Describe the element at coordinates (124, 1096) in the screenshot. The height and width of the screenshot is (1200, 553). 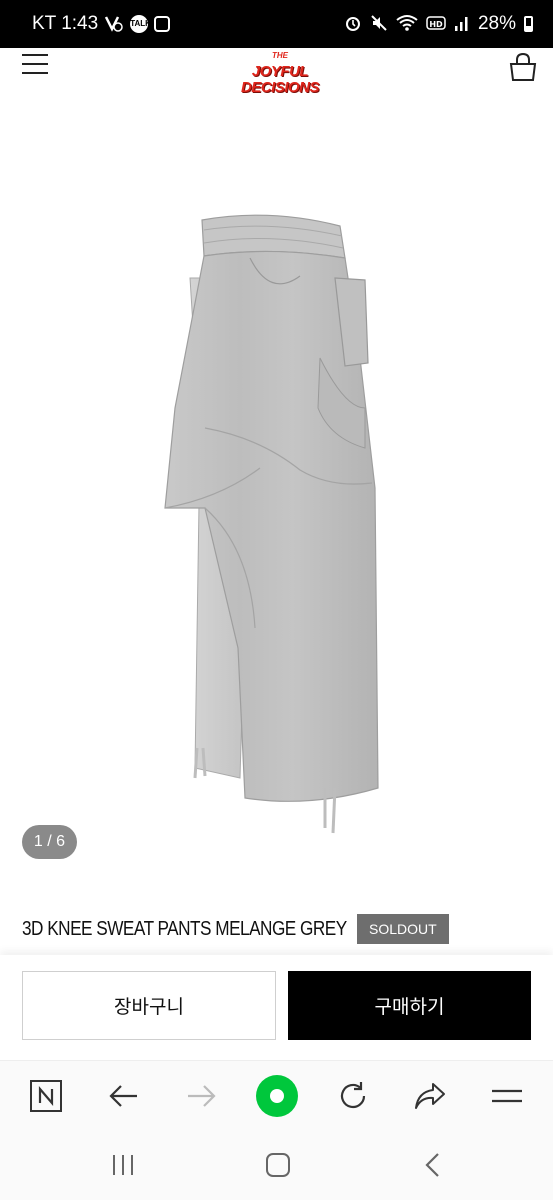
I see `back-arrow-icon` at that location.